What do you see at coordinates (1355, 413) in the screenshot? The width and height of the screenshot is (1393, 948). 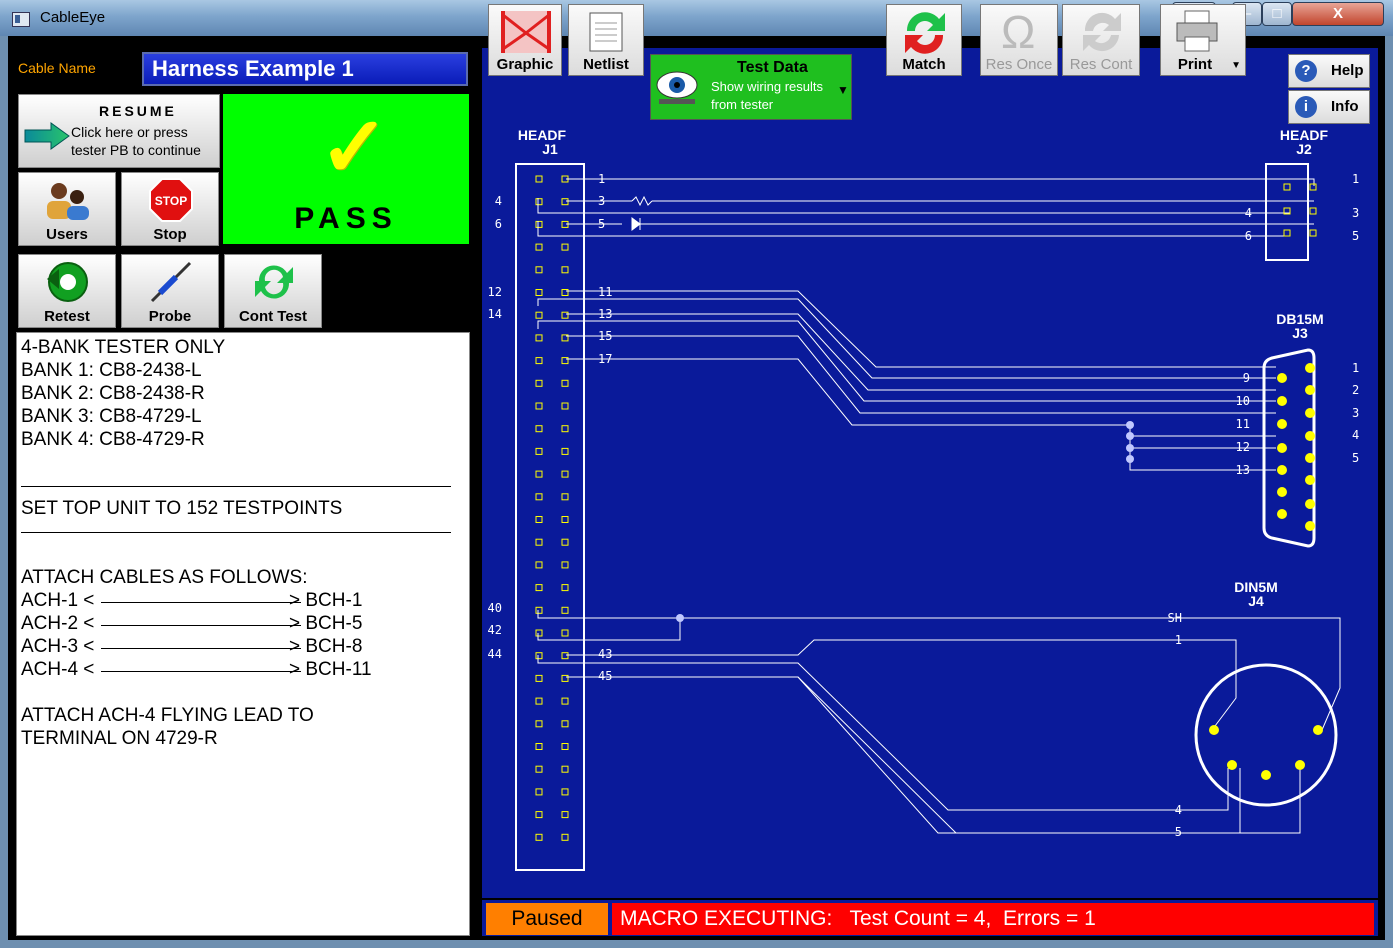 I see `j3-pin-number: 3` at bounding box center [1355, 413].